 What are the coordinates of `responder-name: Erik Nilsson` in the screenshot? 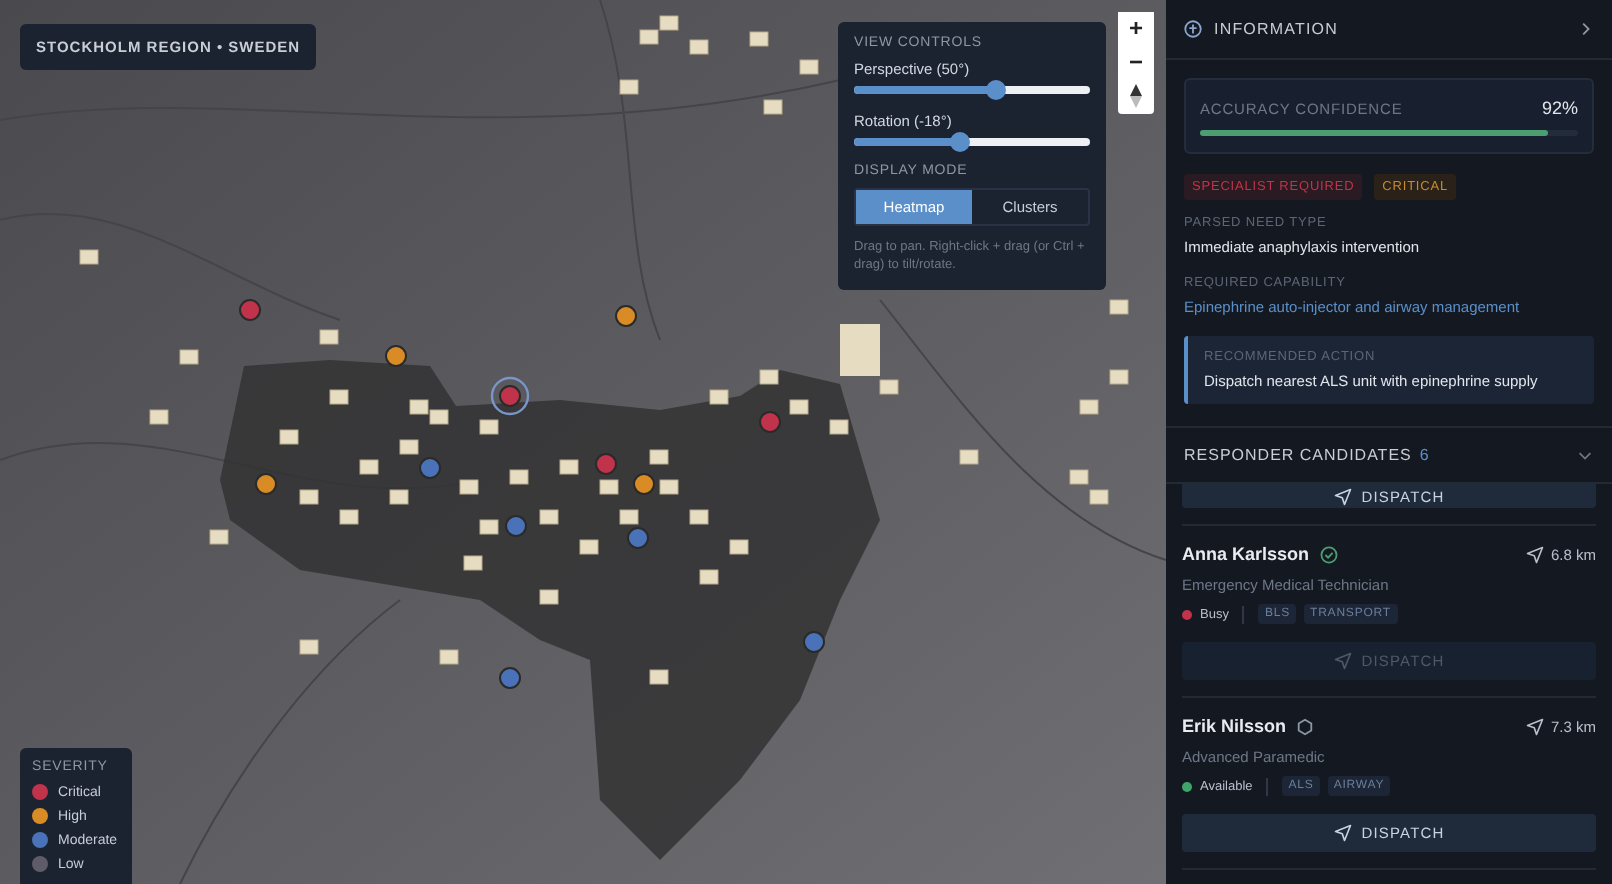 It's located at (1234, 726).